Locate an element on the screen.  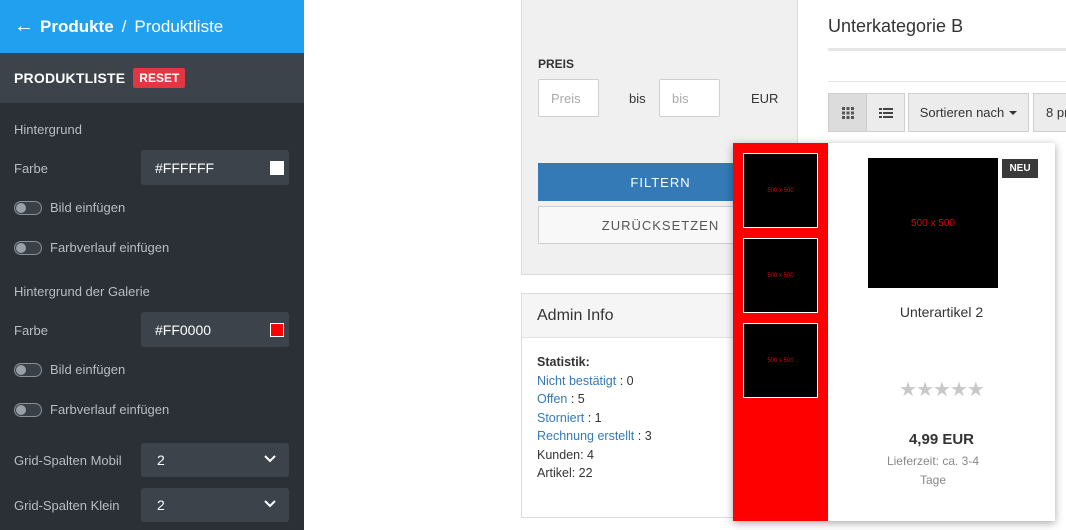
background-section-label: Hintergrund is located at coordinates (48, 129).